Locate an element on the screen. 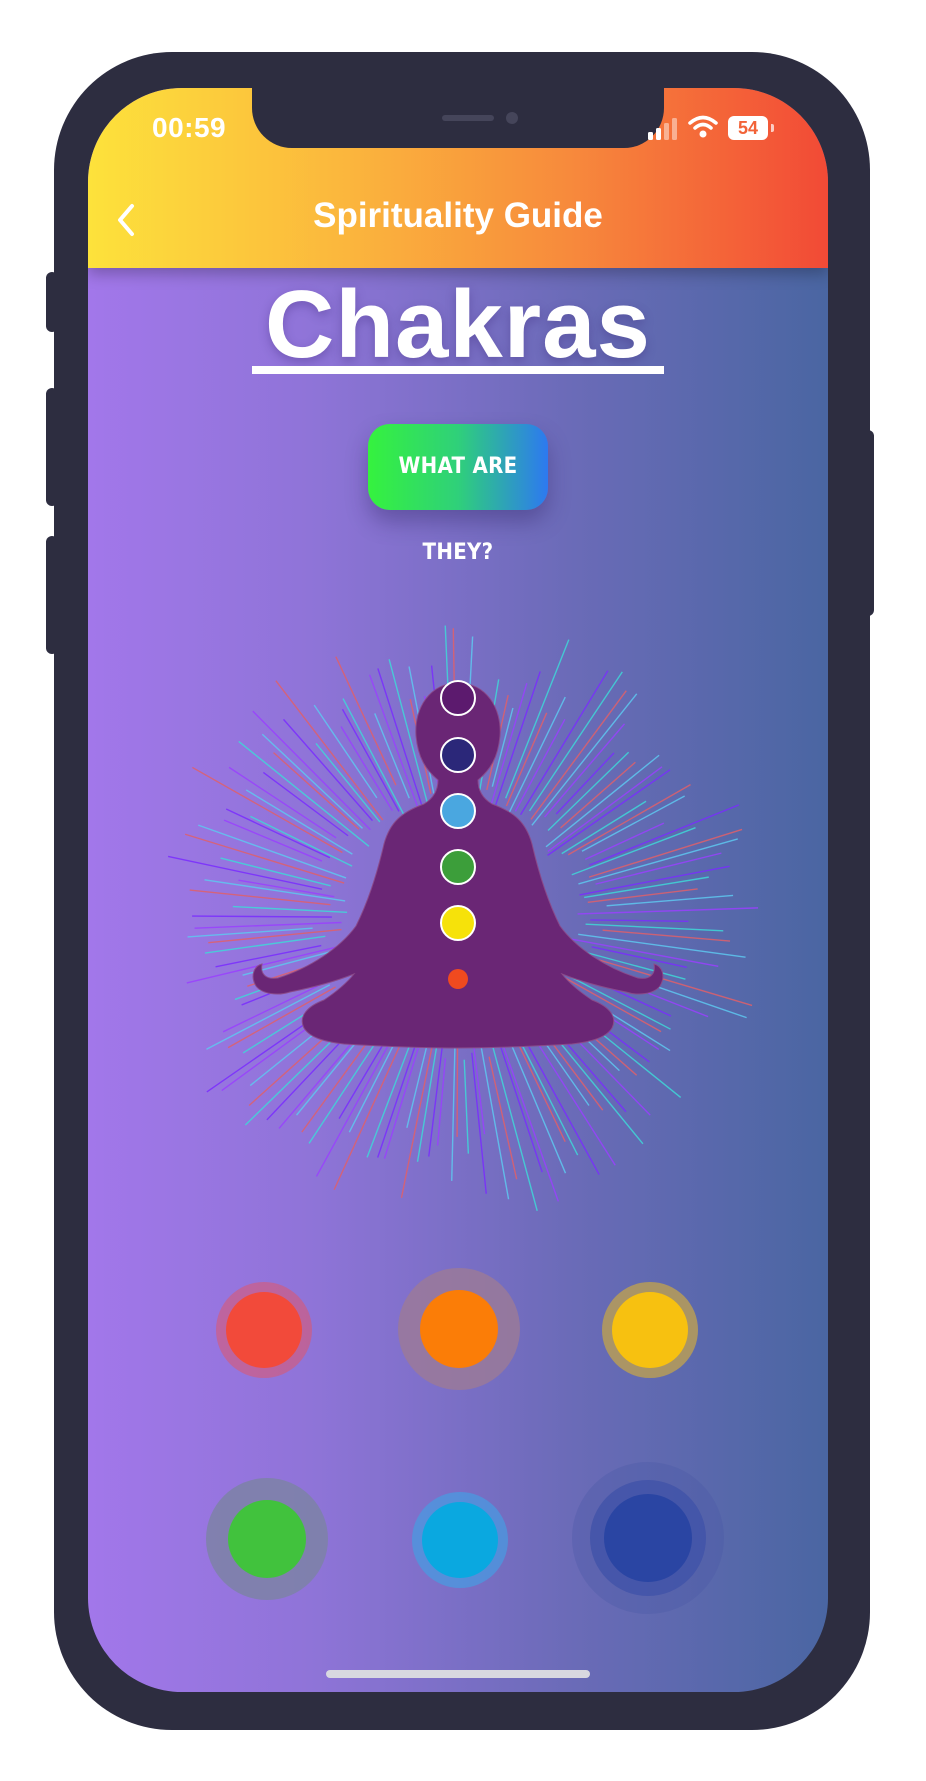 The image size is (926, 1781). wifi-icon is located at coordinates (703, 126).